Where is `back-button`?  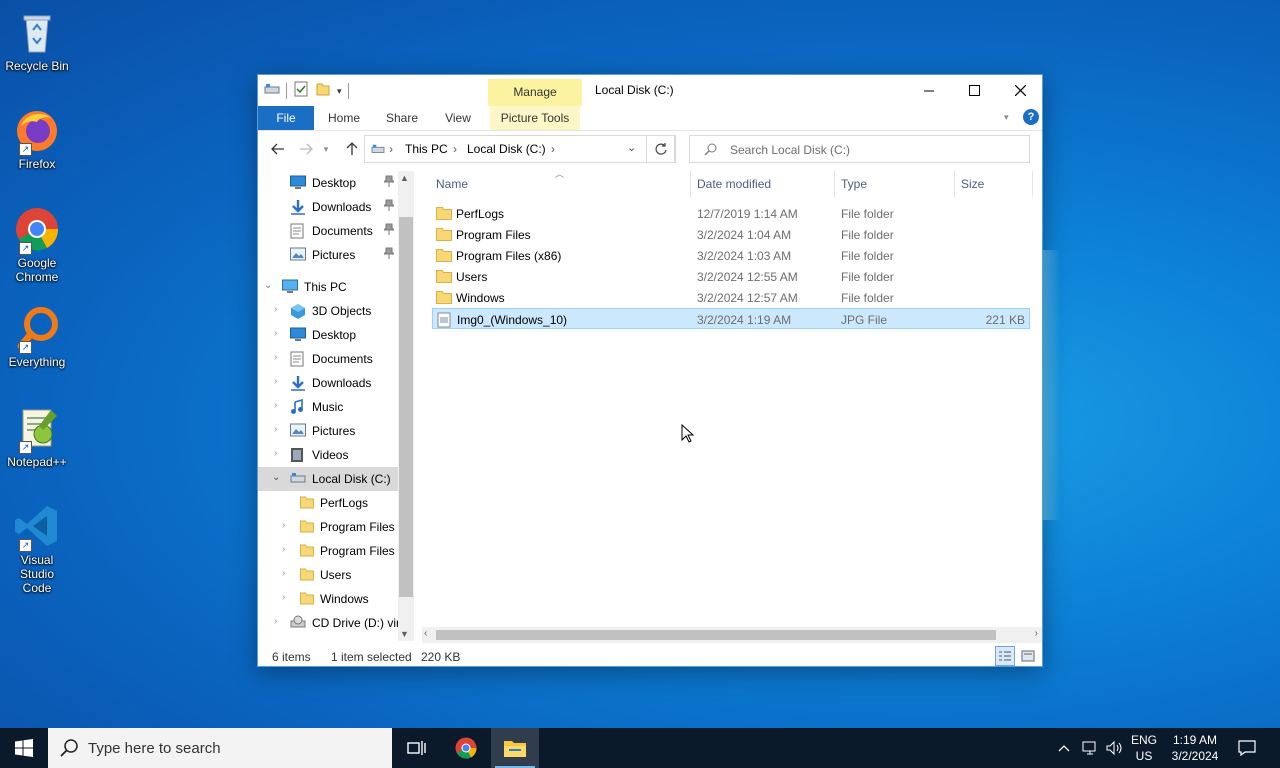
back-button is located at coordinates (278, 149).